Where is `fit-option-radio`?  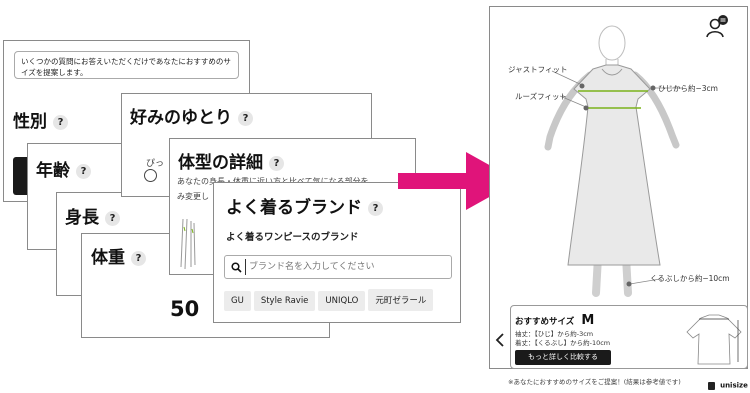
fit-option-radio is located at coordinates (150, 175).